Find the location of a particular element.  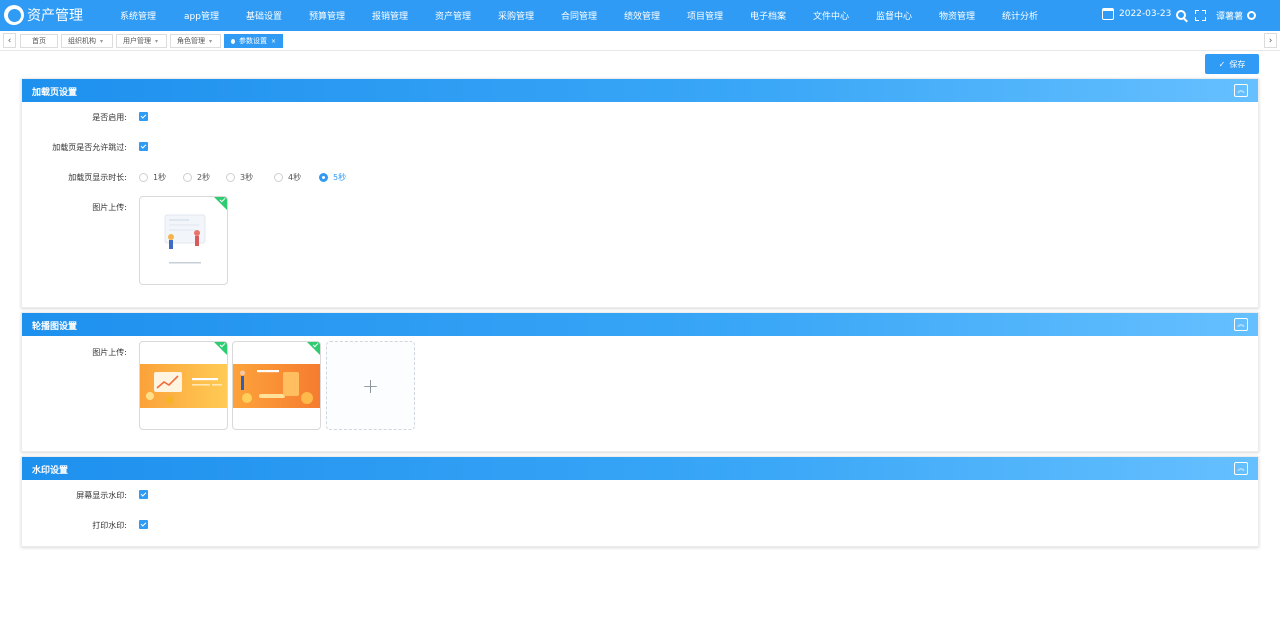

nav-item-asset: 资产管理 is located at coordinates (453, 15).